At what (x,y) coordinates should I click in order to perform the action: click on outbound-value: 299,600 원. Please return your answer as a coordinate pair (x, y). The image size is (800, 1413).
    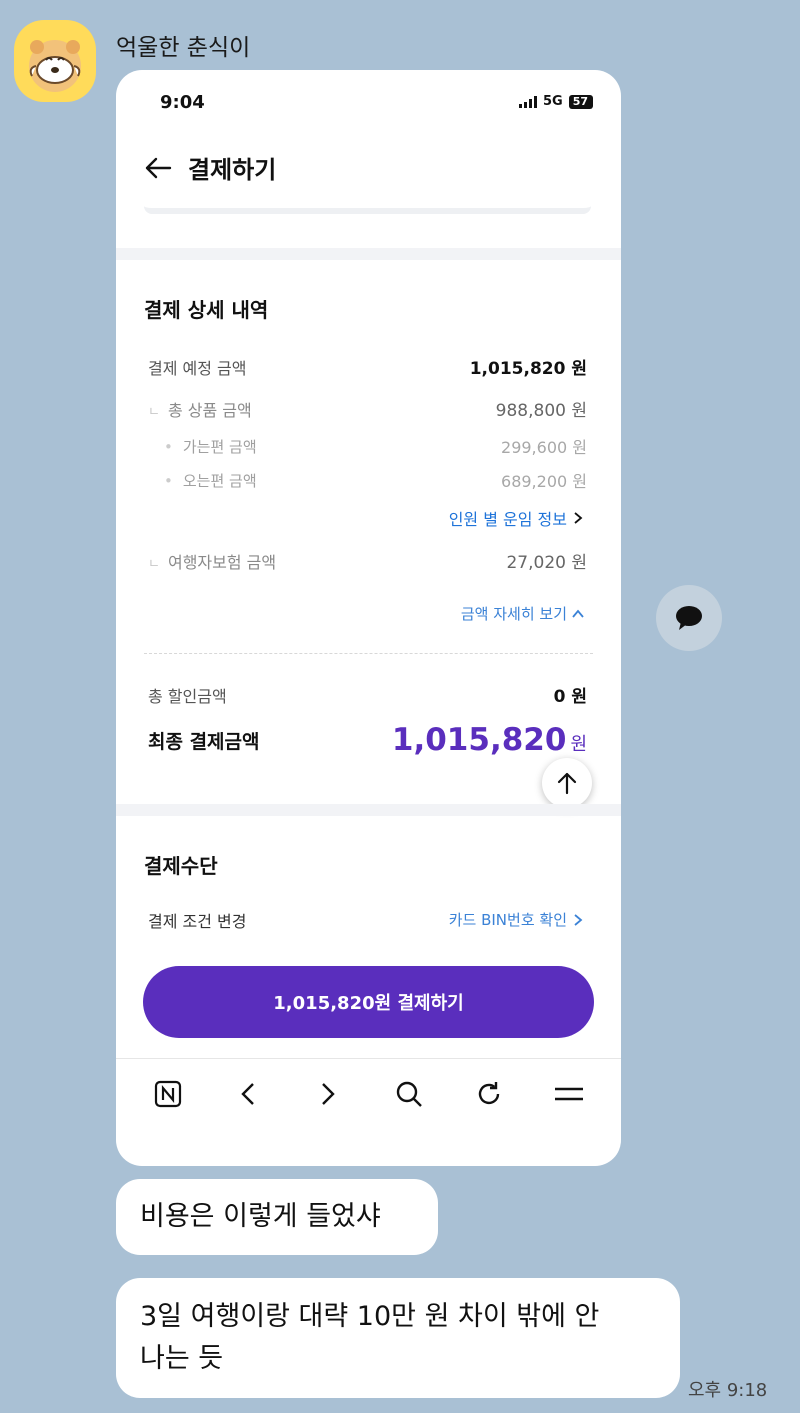
    Looking at the image, I should click on (544, 447).